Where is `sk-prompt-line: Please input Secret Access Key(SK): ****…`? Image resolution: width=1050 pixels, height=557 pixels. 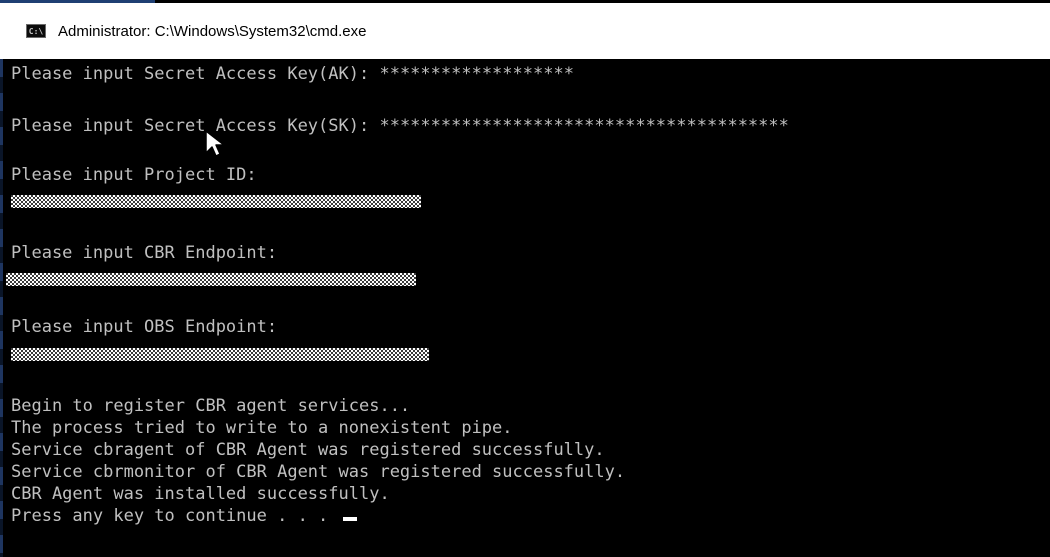 sk-prompt-line: Please input Secret Access Key(SK): ****… is located at coordinates (400, 126).